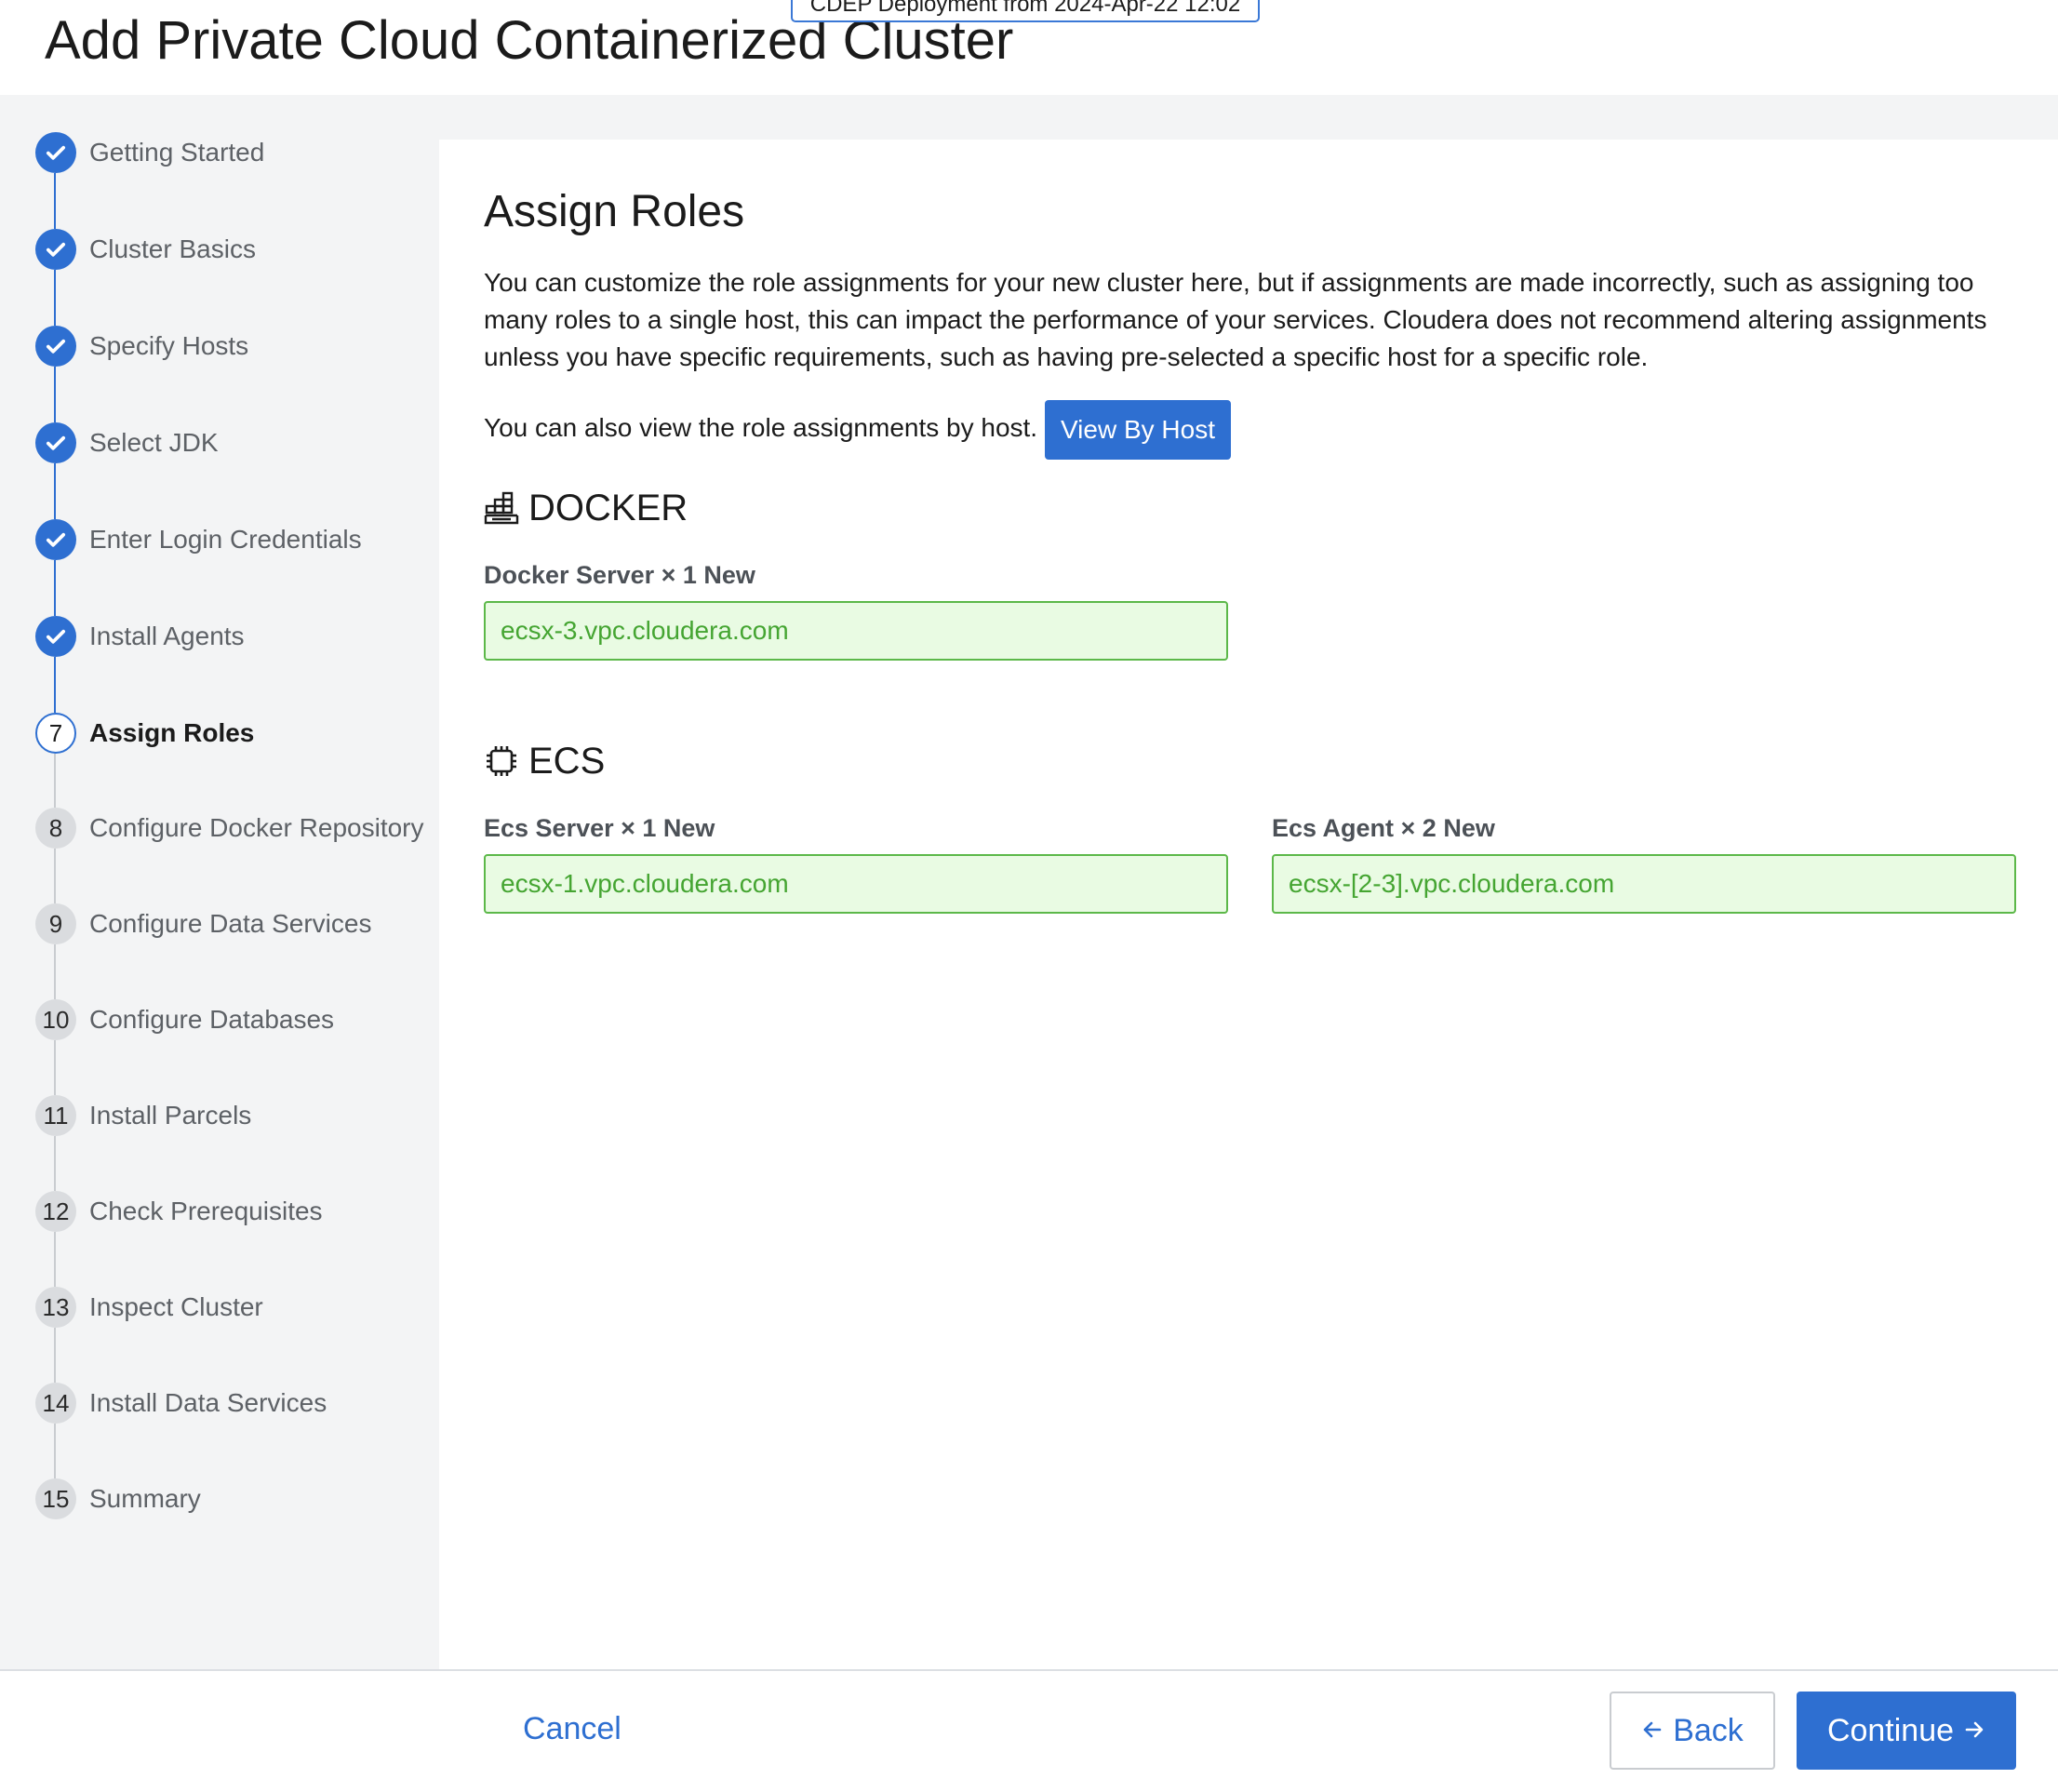 The width and height of the screenshot is (2058, 1792). Describe the element at coordinates (856, 631) in the screenshot. I see `docker-server-hosts-field: ecsx-3.vpc.cloudera.com` at that location.